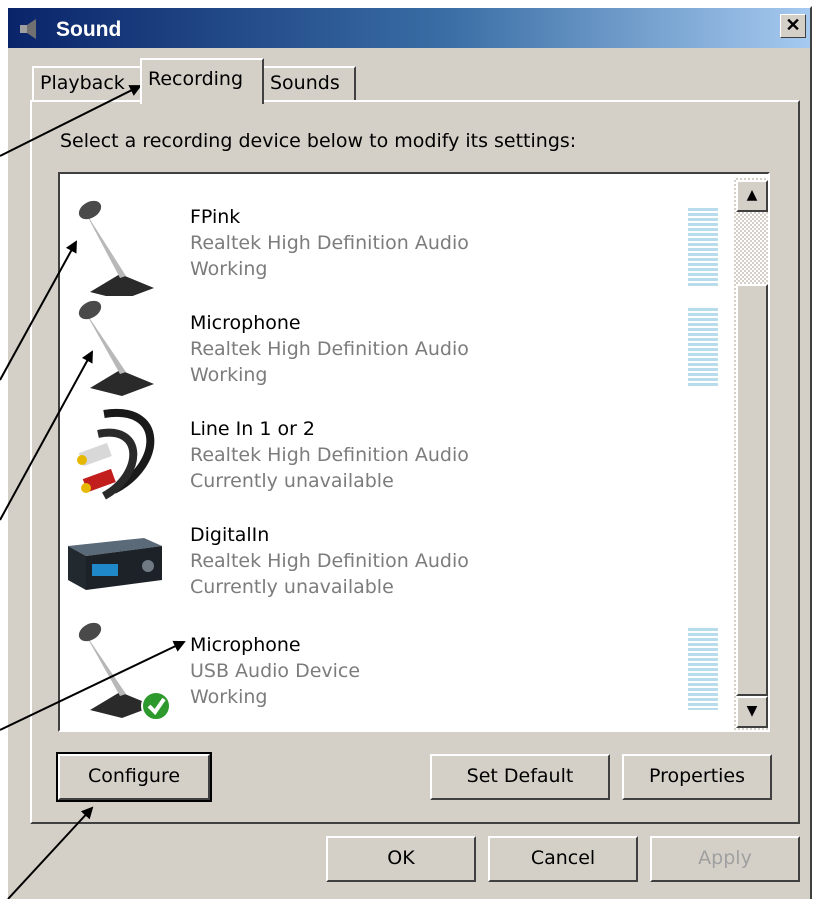 The image size is (822, 899). I want to click on scroll-thumb, so click(752, 490).